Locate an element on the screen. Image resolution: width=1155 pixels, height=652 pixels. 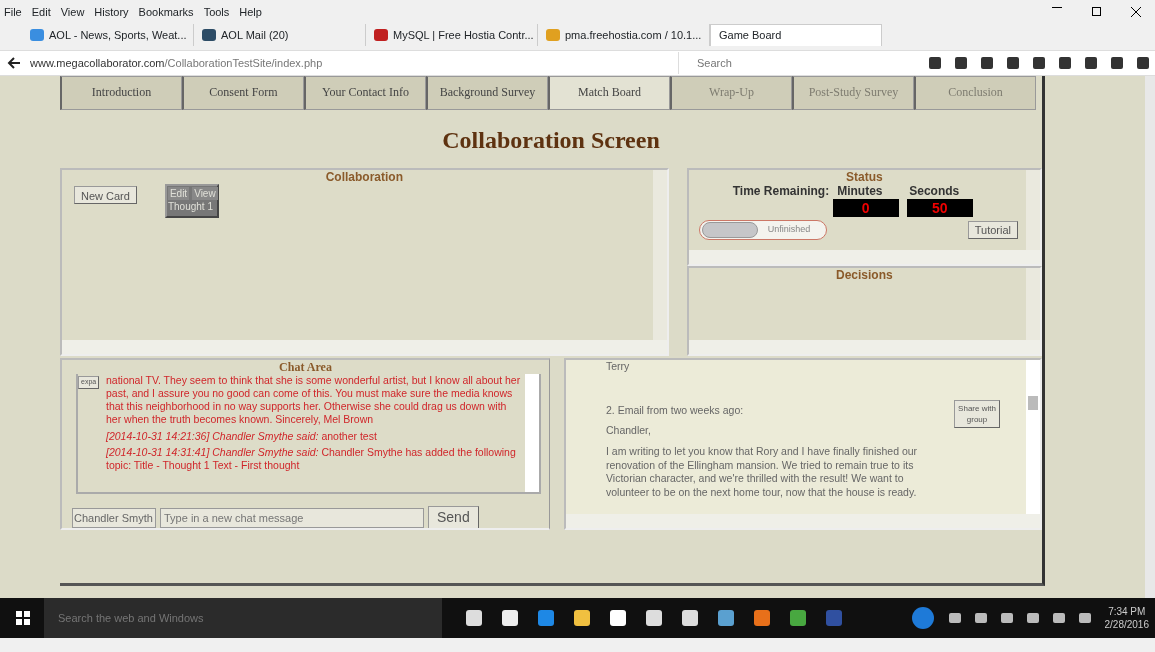
document-paragraph: Chandler, is located at coordinates (629, 431).